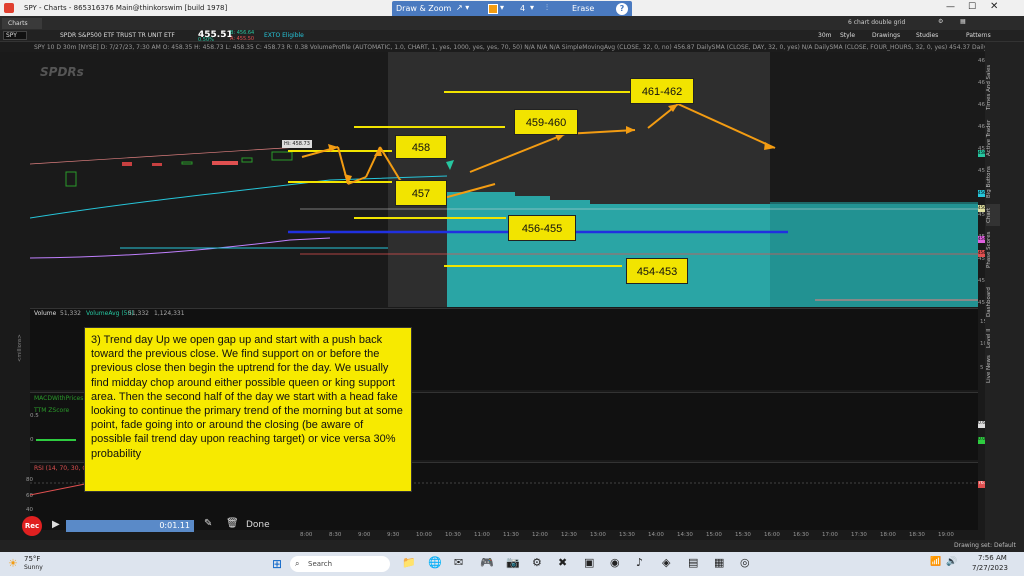 This screenshot has width=1024, height=576. I want to click on line-width-select: 4, so click(522, 8).